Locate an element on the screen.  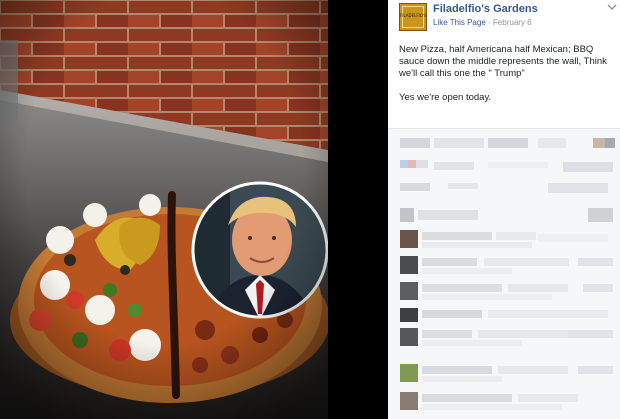
post-date: February 6 is located at coordinates (512, 22).